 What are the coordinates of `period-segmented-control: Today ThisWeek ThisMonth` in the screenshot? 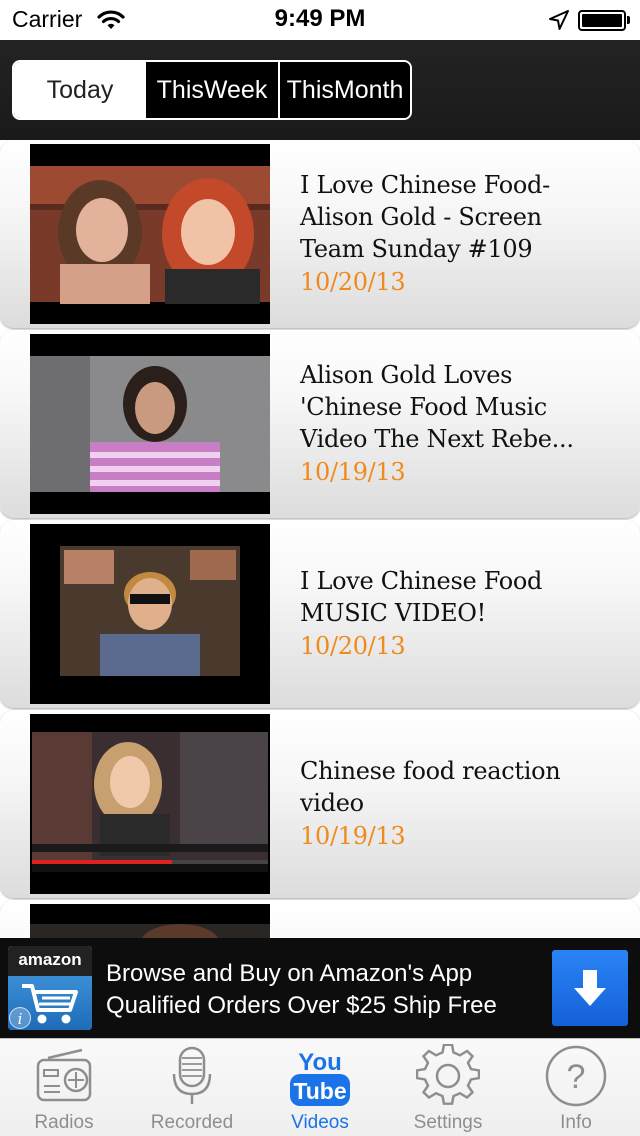 It's located at (212, 90).